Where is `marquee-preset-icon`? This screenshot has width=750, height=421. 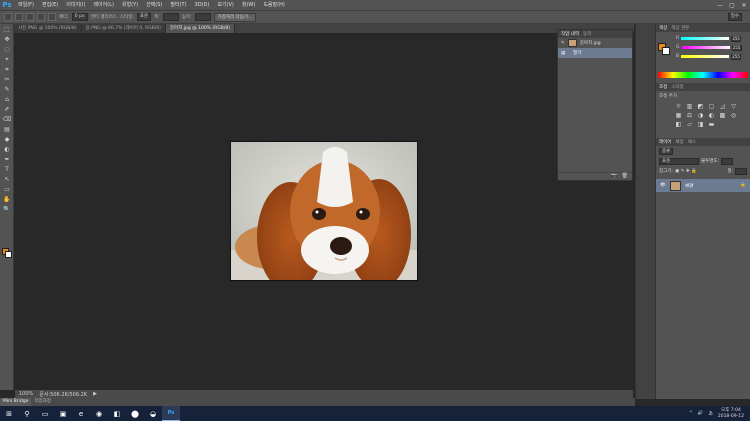
marquee-preset-icon is located at coordinates (8, 17).